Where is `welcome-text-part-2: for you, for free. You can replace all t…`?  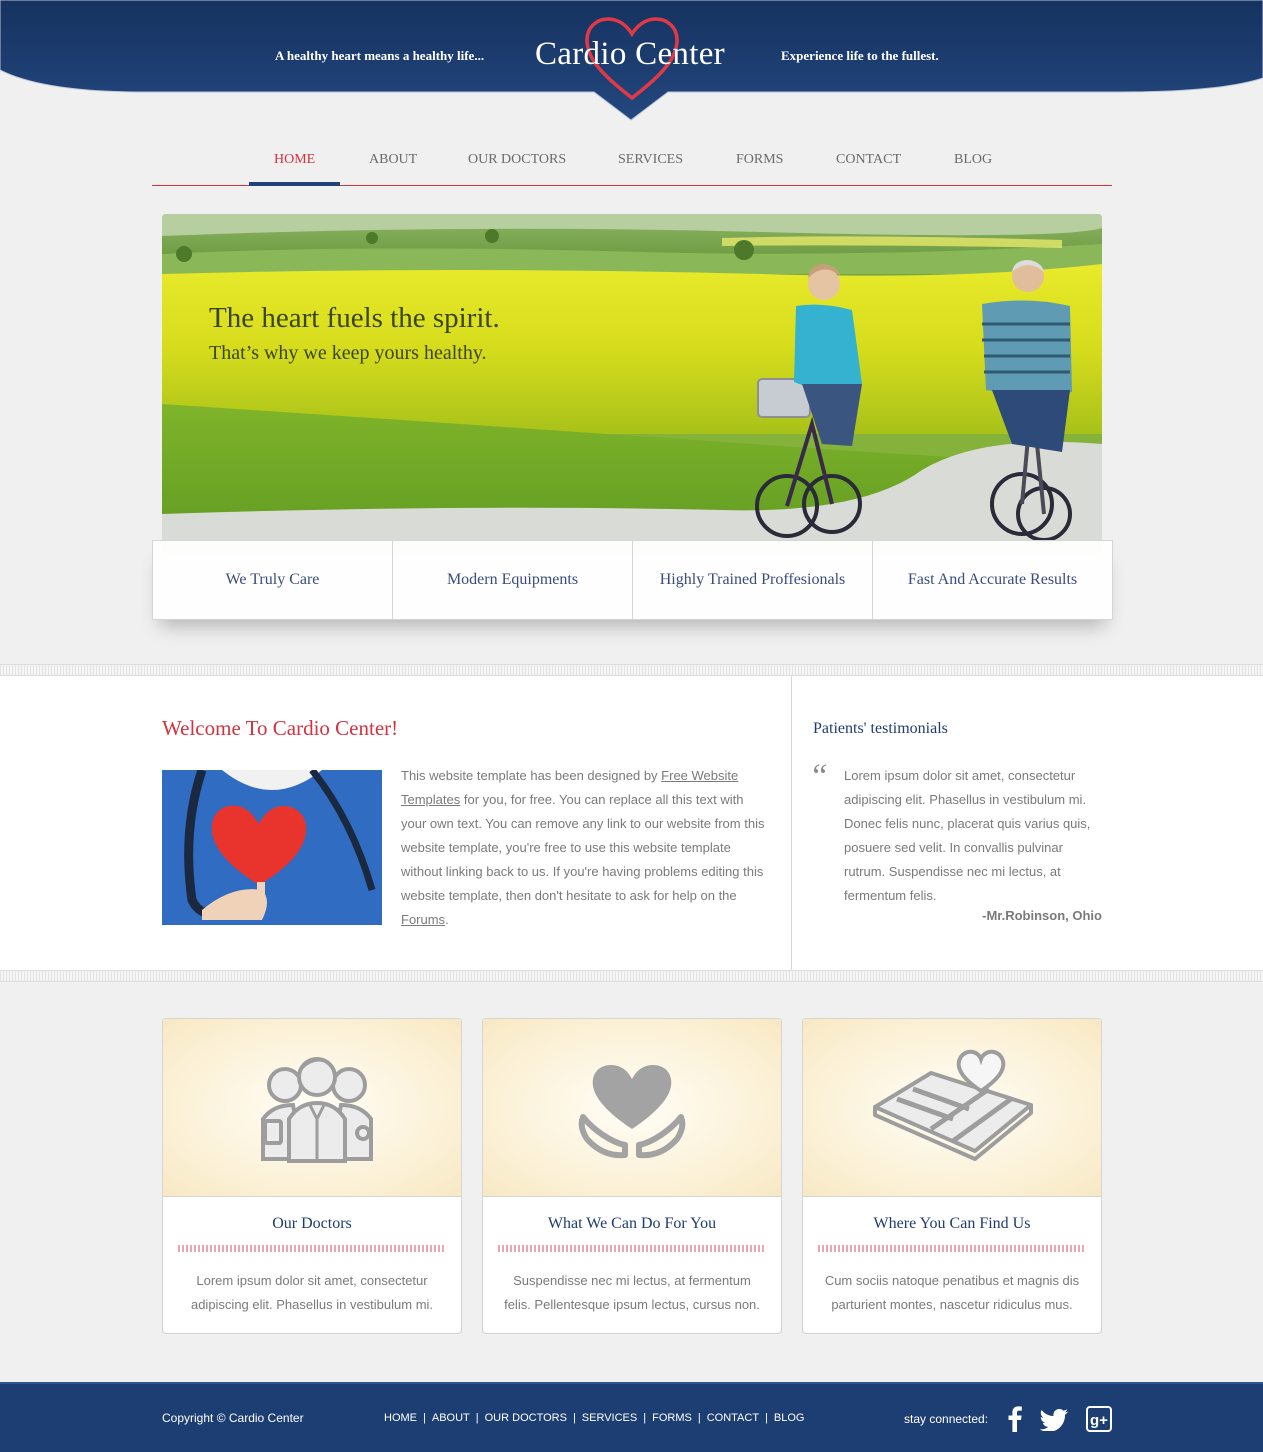 welcome-text-part-2: for you, for free. You can replace all t… is located at coordinates (583, 847).